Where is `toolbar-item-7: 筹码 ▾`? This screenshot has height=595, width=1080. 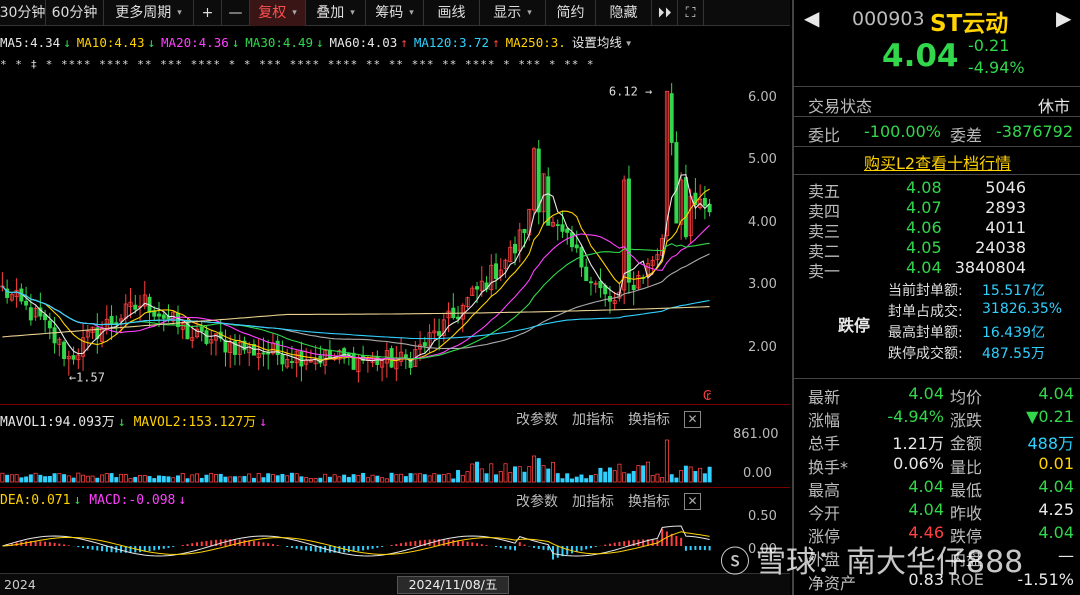
toolbar-item-7: 筹码 ▾ is located at coordinates (395, 13).